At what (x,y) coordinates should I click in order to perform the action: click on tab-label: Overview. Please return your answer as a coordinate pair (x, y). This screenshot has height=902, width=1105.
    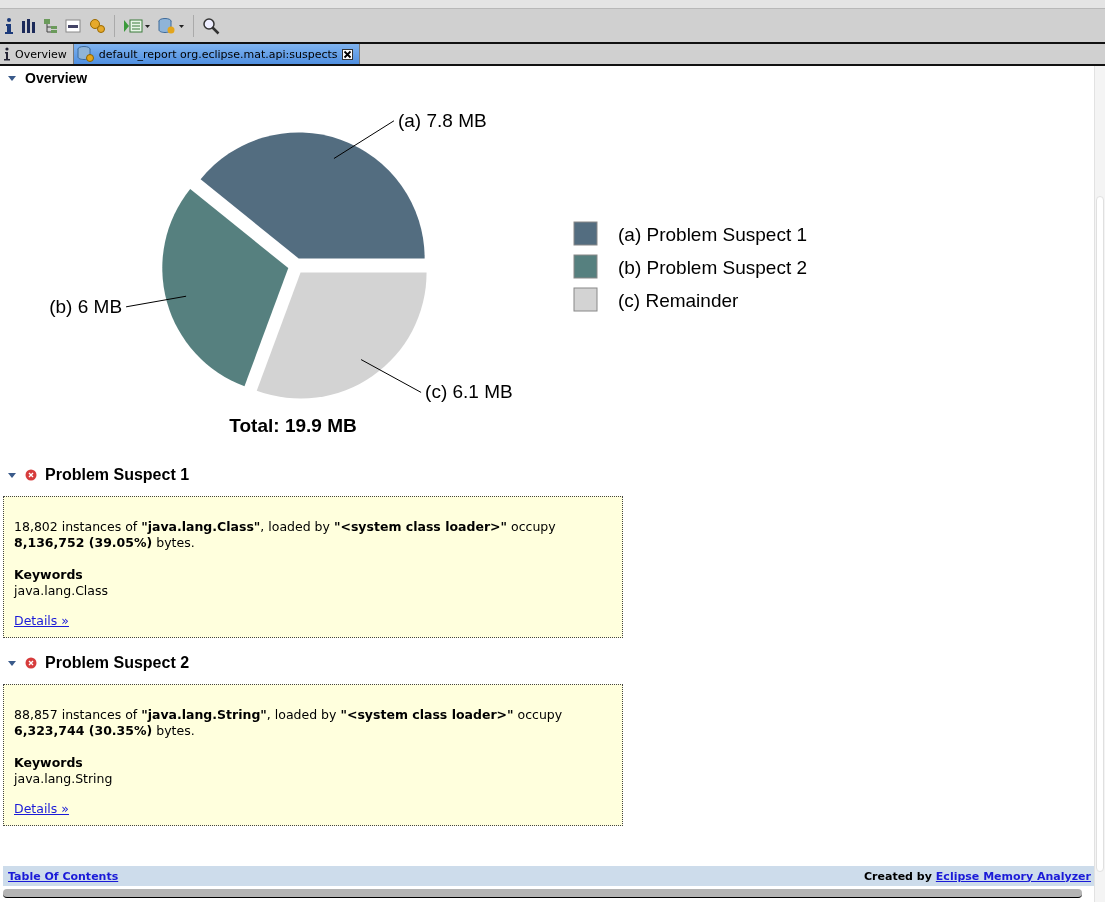
    Looking at the image, I should click on (41, 54).